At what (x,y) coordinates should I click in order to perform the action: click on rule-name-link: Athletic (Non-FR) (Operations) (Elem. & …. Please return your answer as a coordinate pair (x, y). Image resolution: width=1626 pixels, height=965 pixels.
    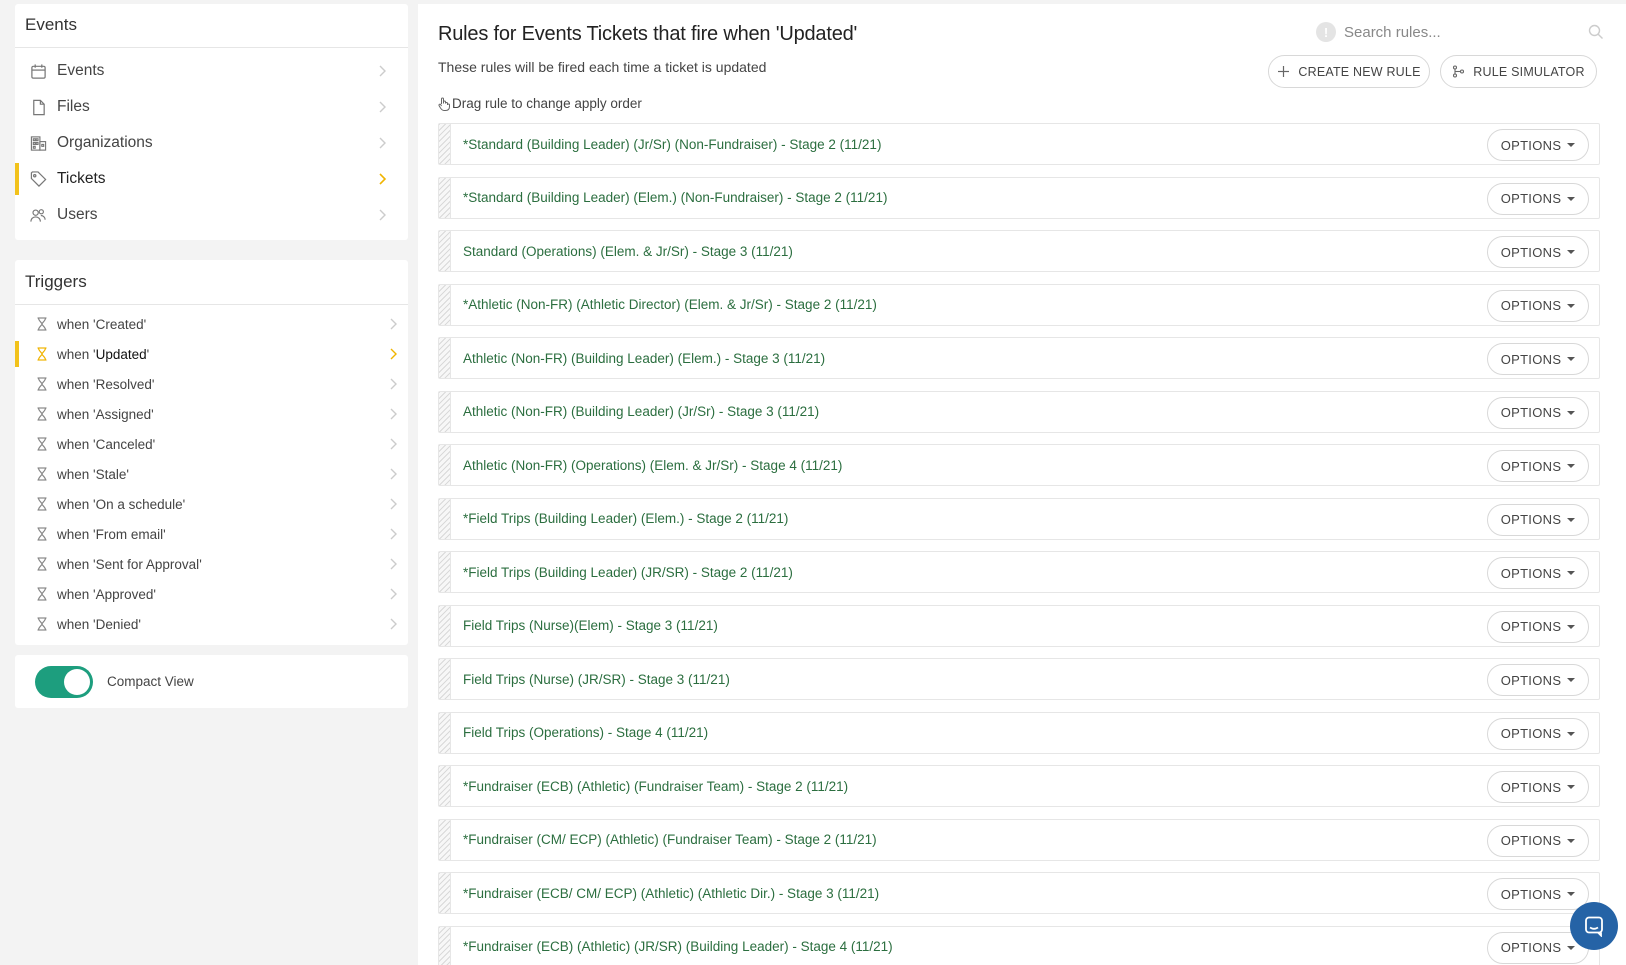
    Looking at the image, I should click on (652, 465).